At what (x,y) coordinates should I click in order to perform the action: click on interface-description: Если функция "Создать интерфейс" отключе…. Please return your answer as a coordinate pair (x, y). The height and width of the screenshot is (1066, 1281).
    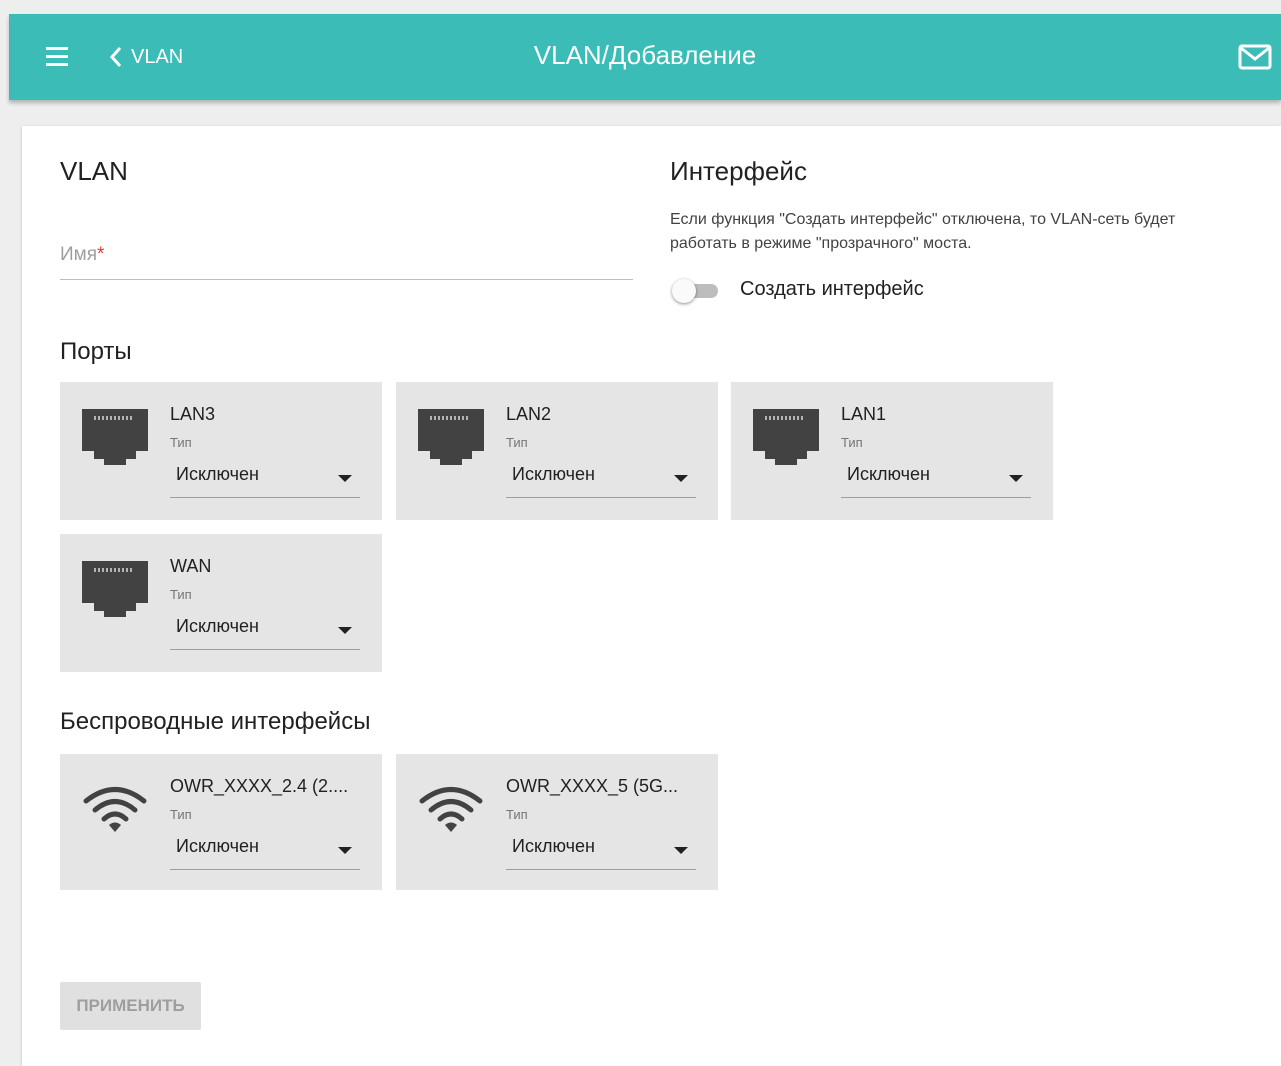
    Looking at the image, I should click on (923, 231).